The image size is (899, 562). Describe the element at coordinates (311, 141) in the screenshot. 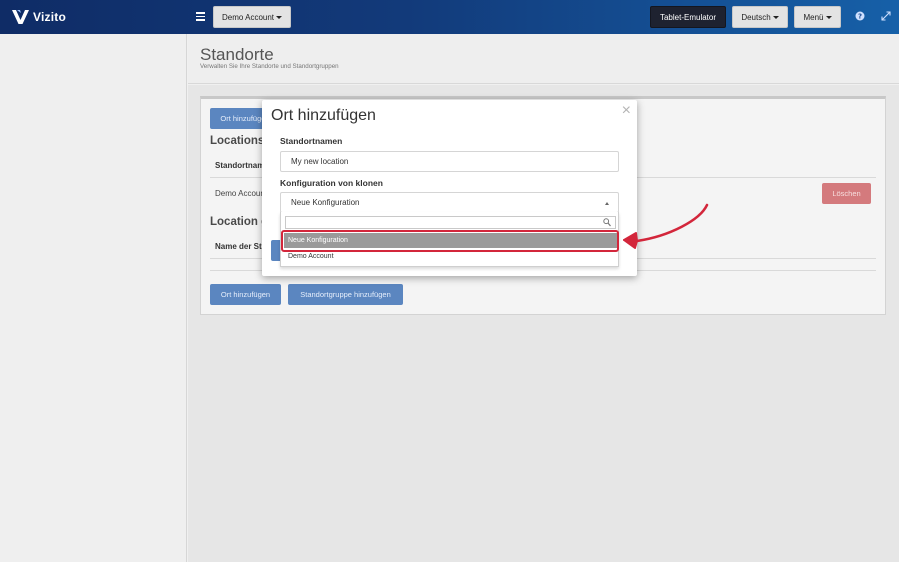

I see `location-name-label: Standortnamen` at that location.